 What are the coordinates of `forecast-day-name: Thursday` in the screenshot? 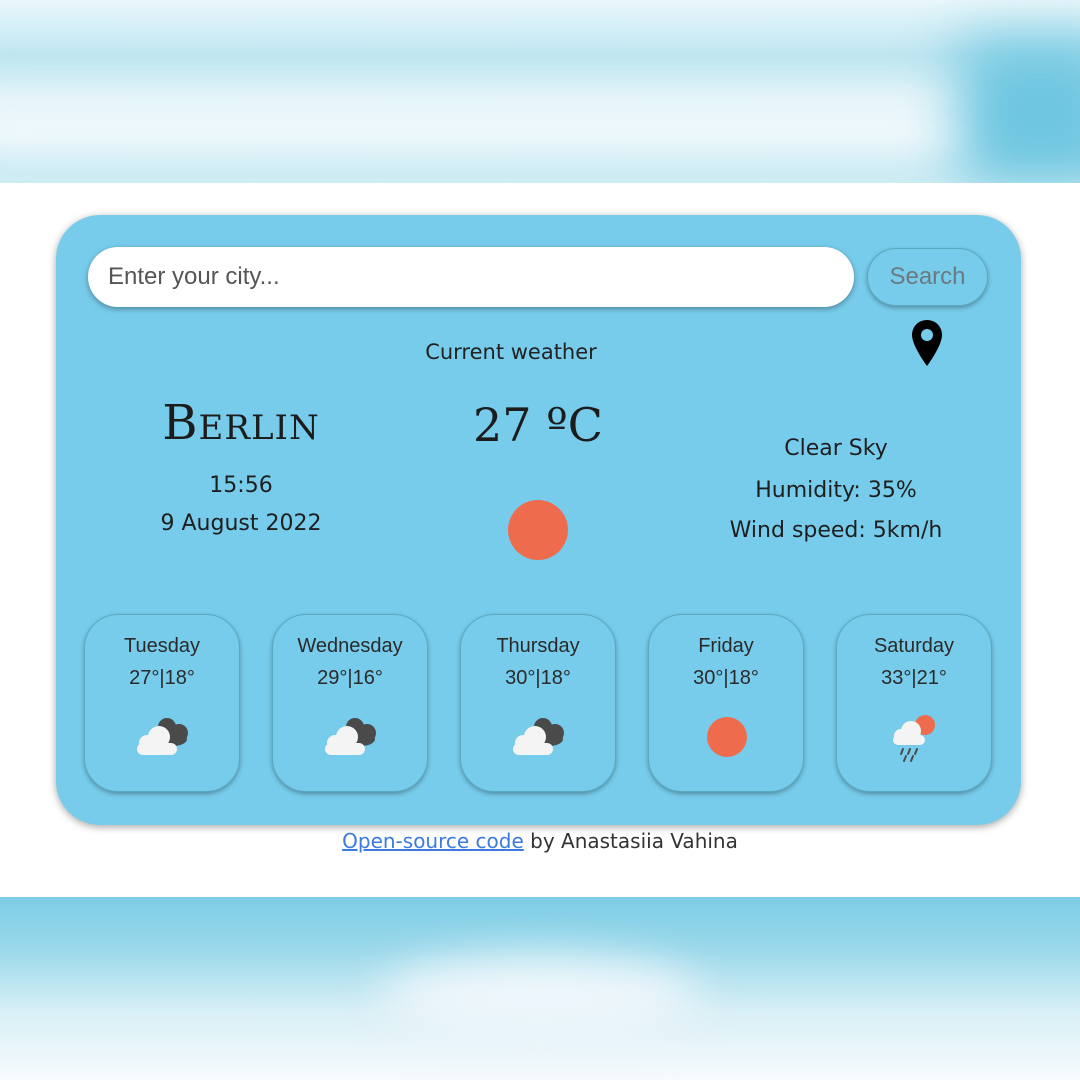 It's located at (538, 646).